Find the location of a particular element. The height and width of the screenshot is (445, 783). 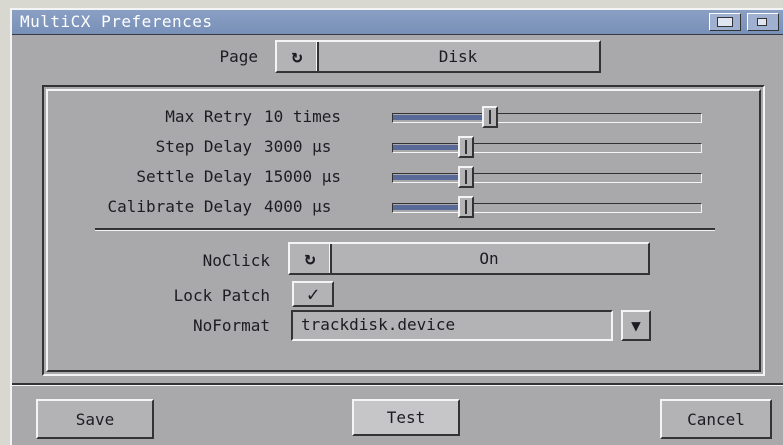

divider is located at coordinates (405, 229).